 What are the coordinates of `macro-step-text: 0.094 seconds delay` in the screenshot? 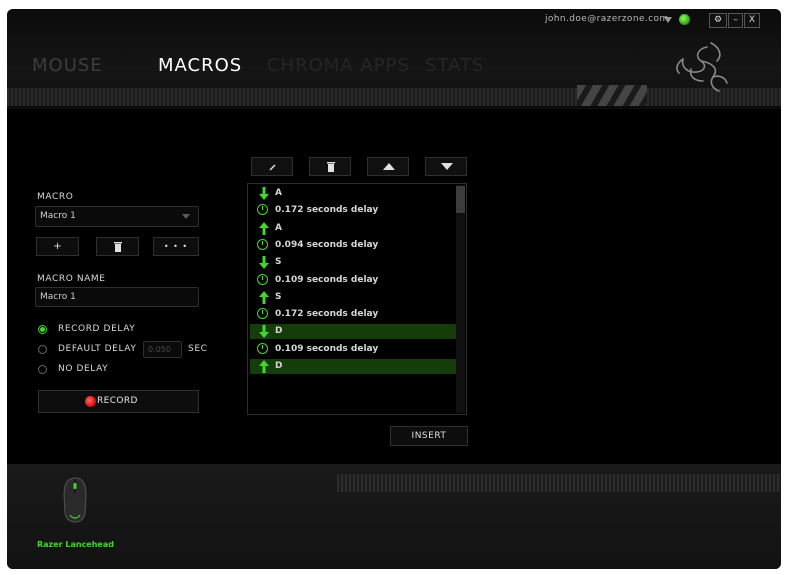 It's located at (327, 244).